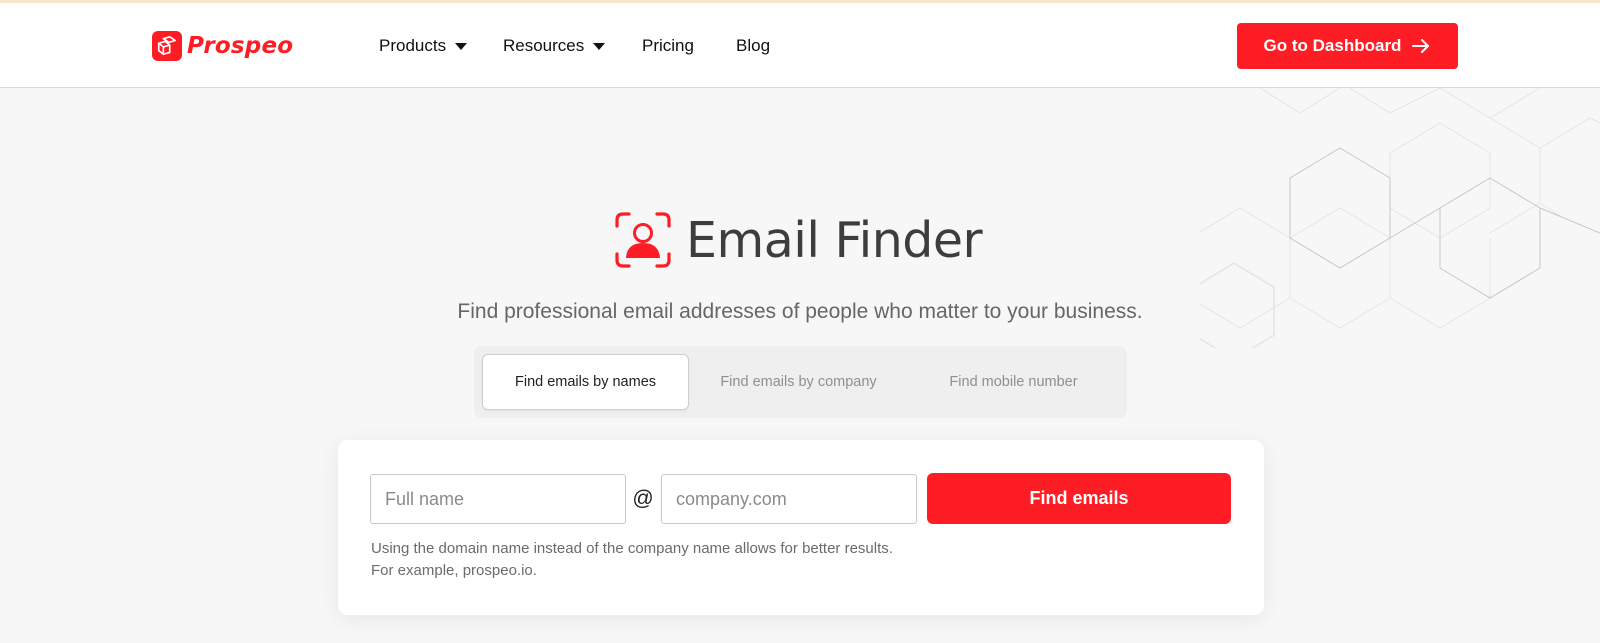 The image size is (1600, 643). I want to click on nav-pricing-label: Pricing, so click(668, 45).